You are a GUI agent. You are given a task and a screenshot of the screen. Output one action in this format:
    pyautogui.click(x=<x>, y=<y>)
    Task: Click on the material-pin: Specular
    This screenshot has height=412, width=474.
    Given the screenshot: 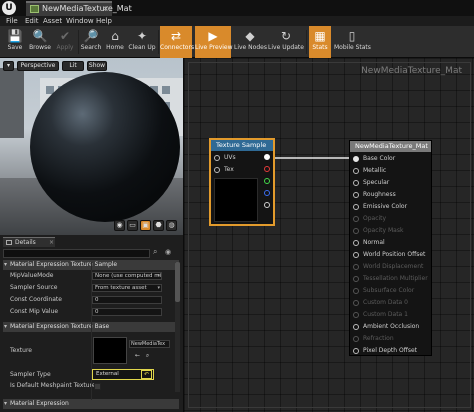 What is the action you would take?
    pyautogui.click(x=371, y=183)
    